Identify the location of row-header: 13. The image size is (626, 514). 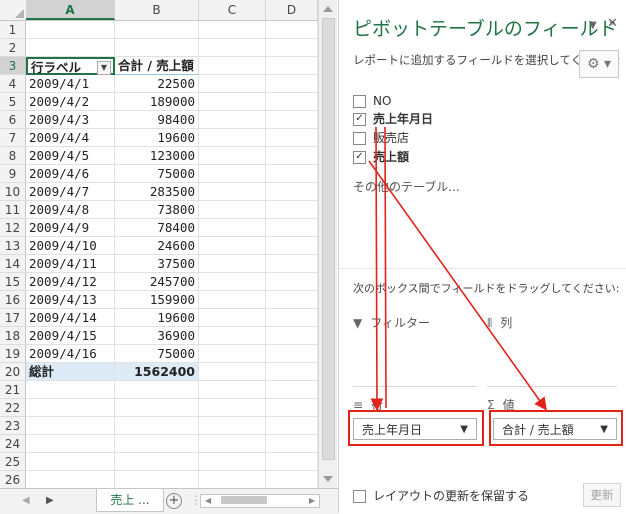
(13, 246).